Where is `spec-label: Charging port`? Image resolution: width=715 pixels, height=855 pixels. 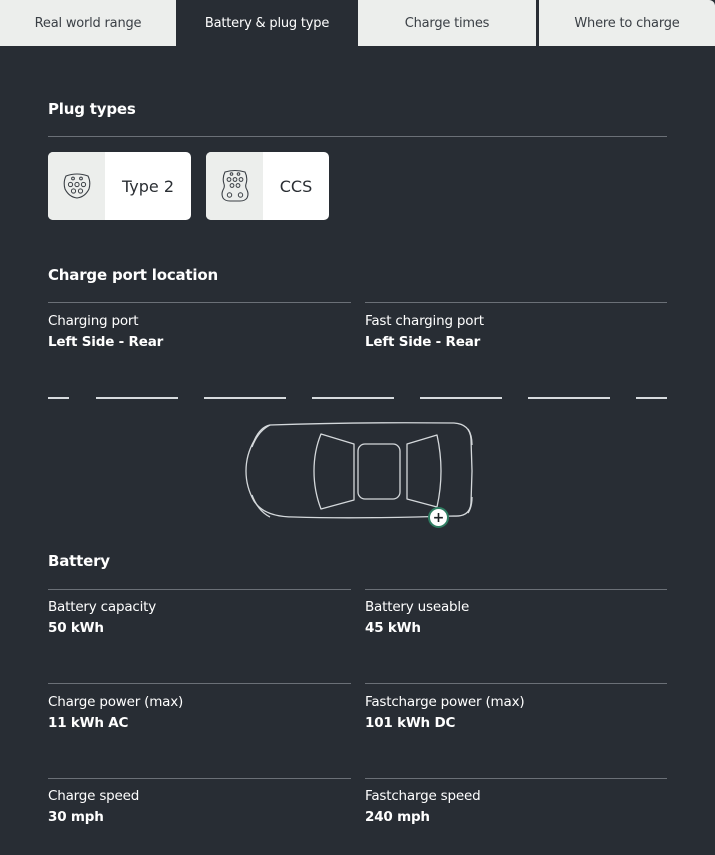
spec-label: Charging port is located at coordinates (93, 321).